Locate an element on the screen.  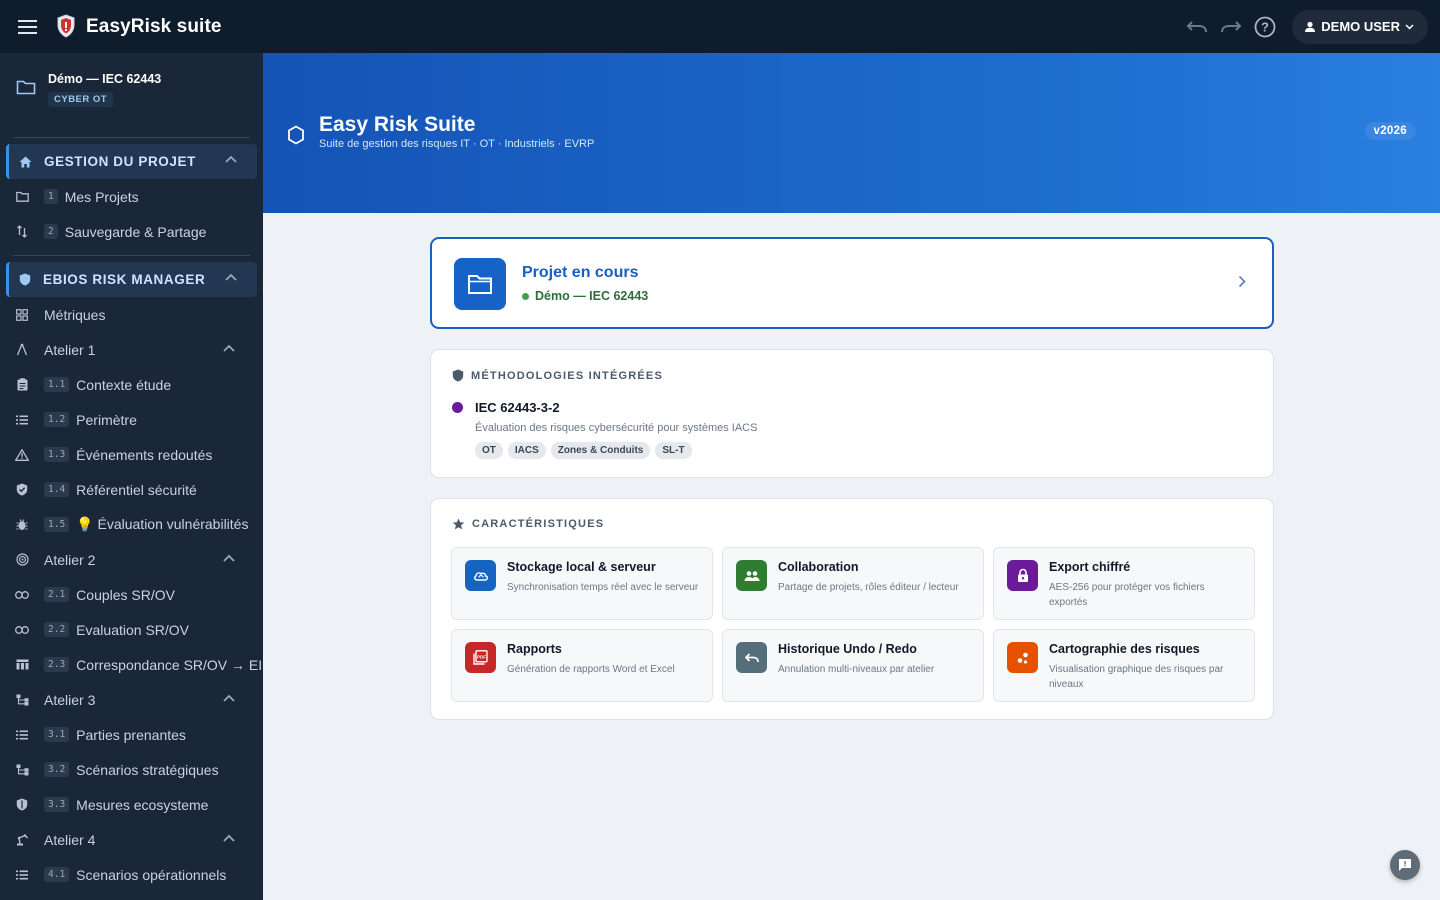
sidebar-item-referentiel-securite: 1.4 Référentiel sécurité is located at coordinates (131, 489).